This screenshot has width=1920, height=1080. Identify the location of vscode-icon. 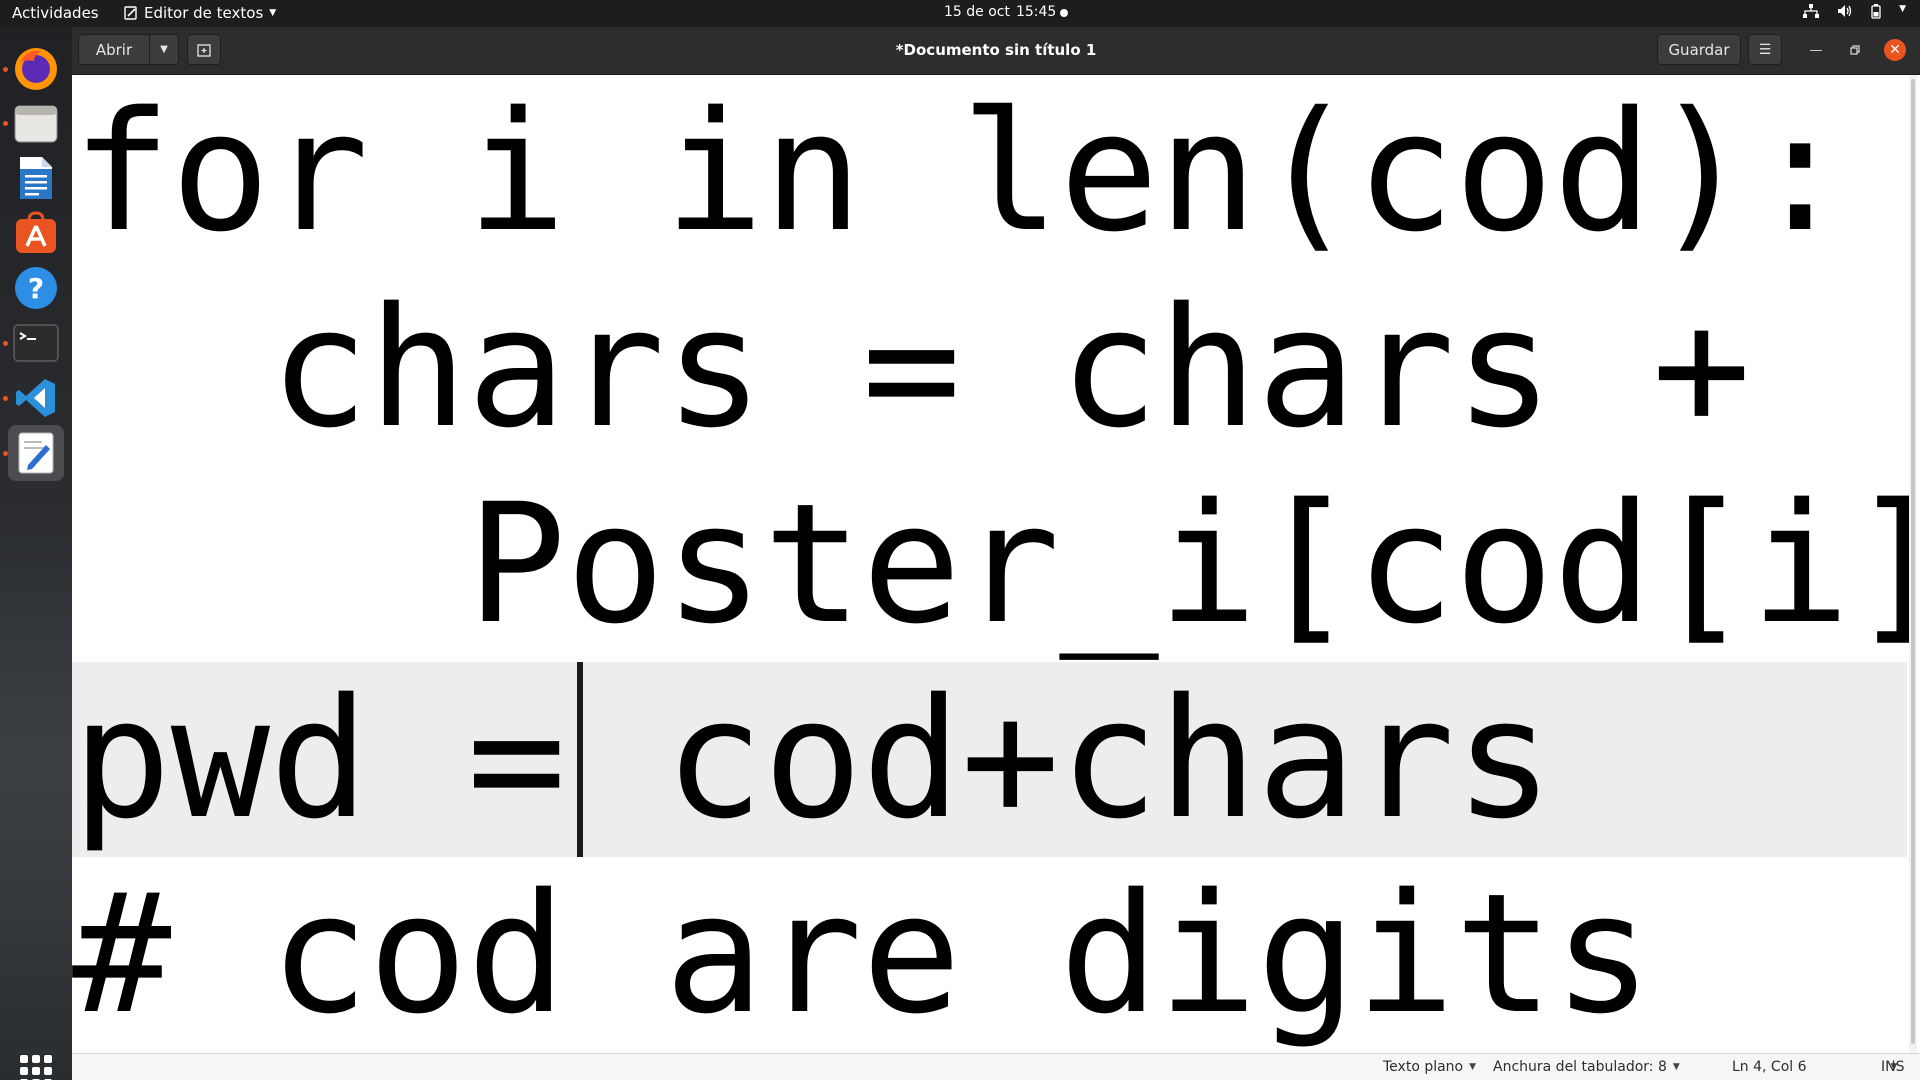
(35, 398).